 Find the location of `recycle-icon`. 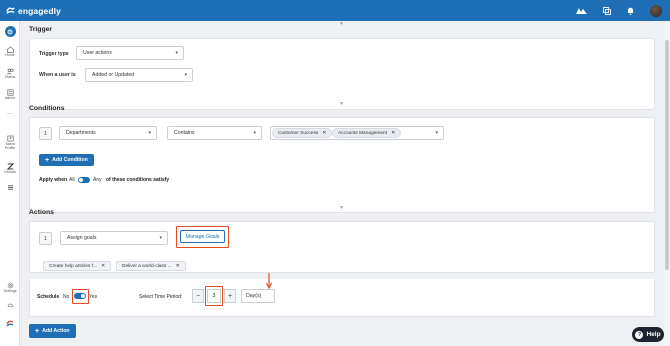

recycle-icon is located at coordinates (10, 305).